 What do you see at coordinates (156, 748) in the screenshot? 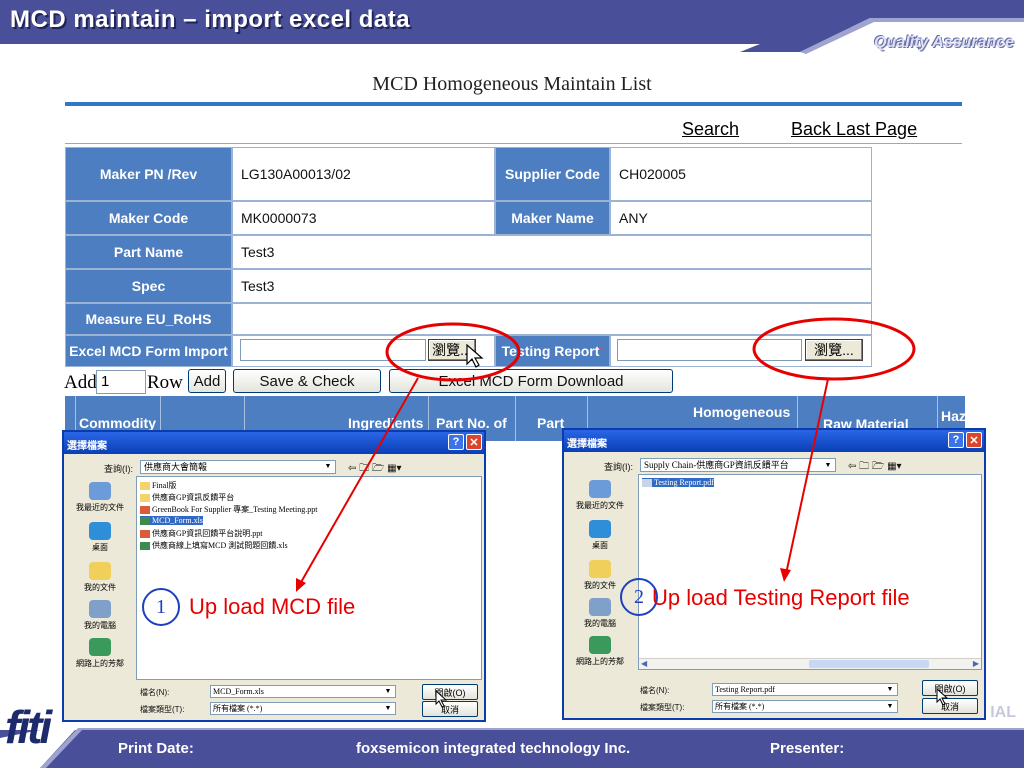
I see `print-date-label: Print Date:` at bounding box center [156, 748].